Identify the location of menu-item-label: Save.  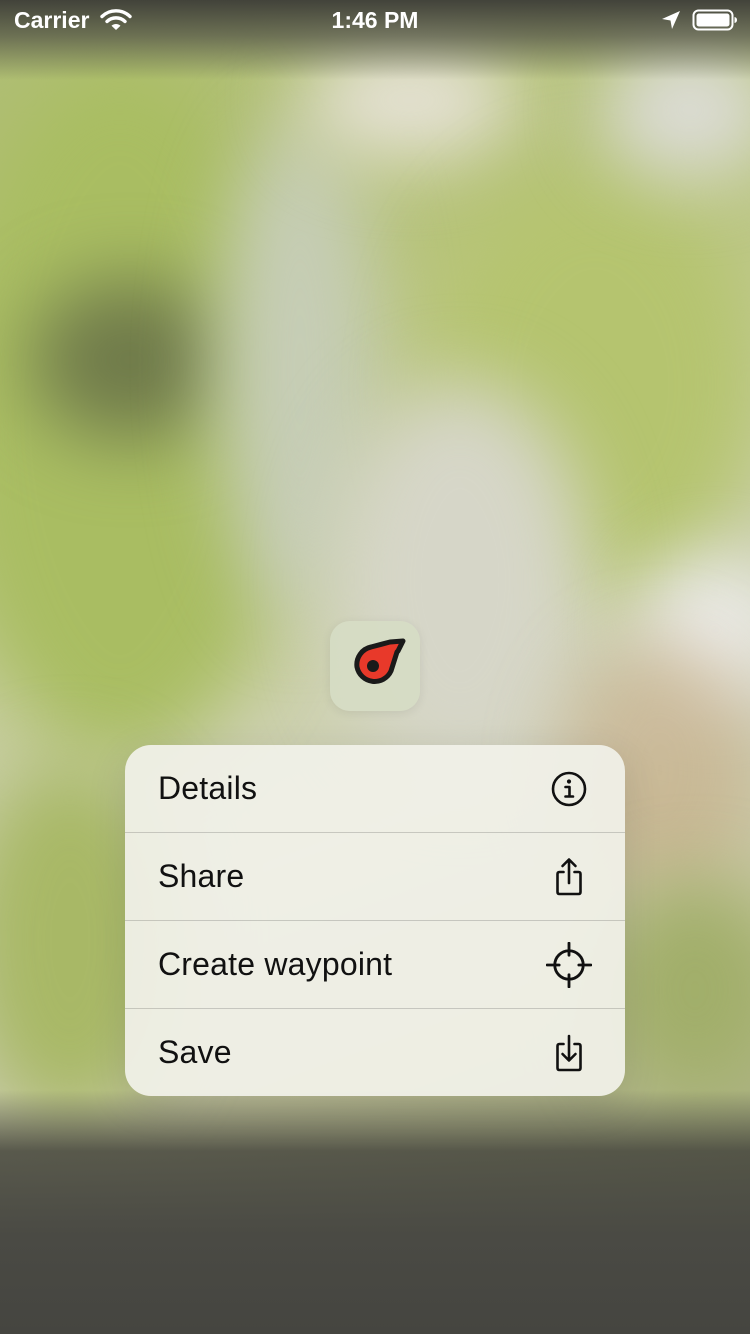
(195, 1052).